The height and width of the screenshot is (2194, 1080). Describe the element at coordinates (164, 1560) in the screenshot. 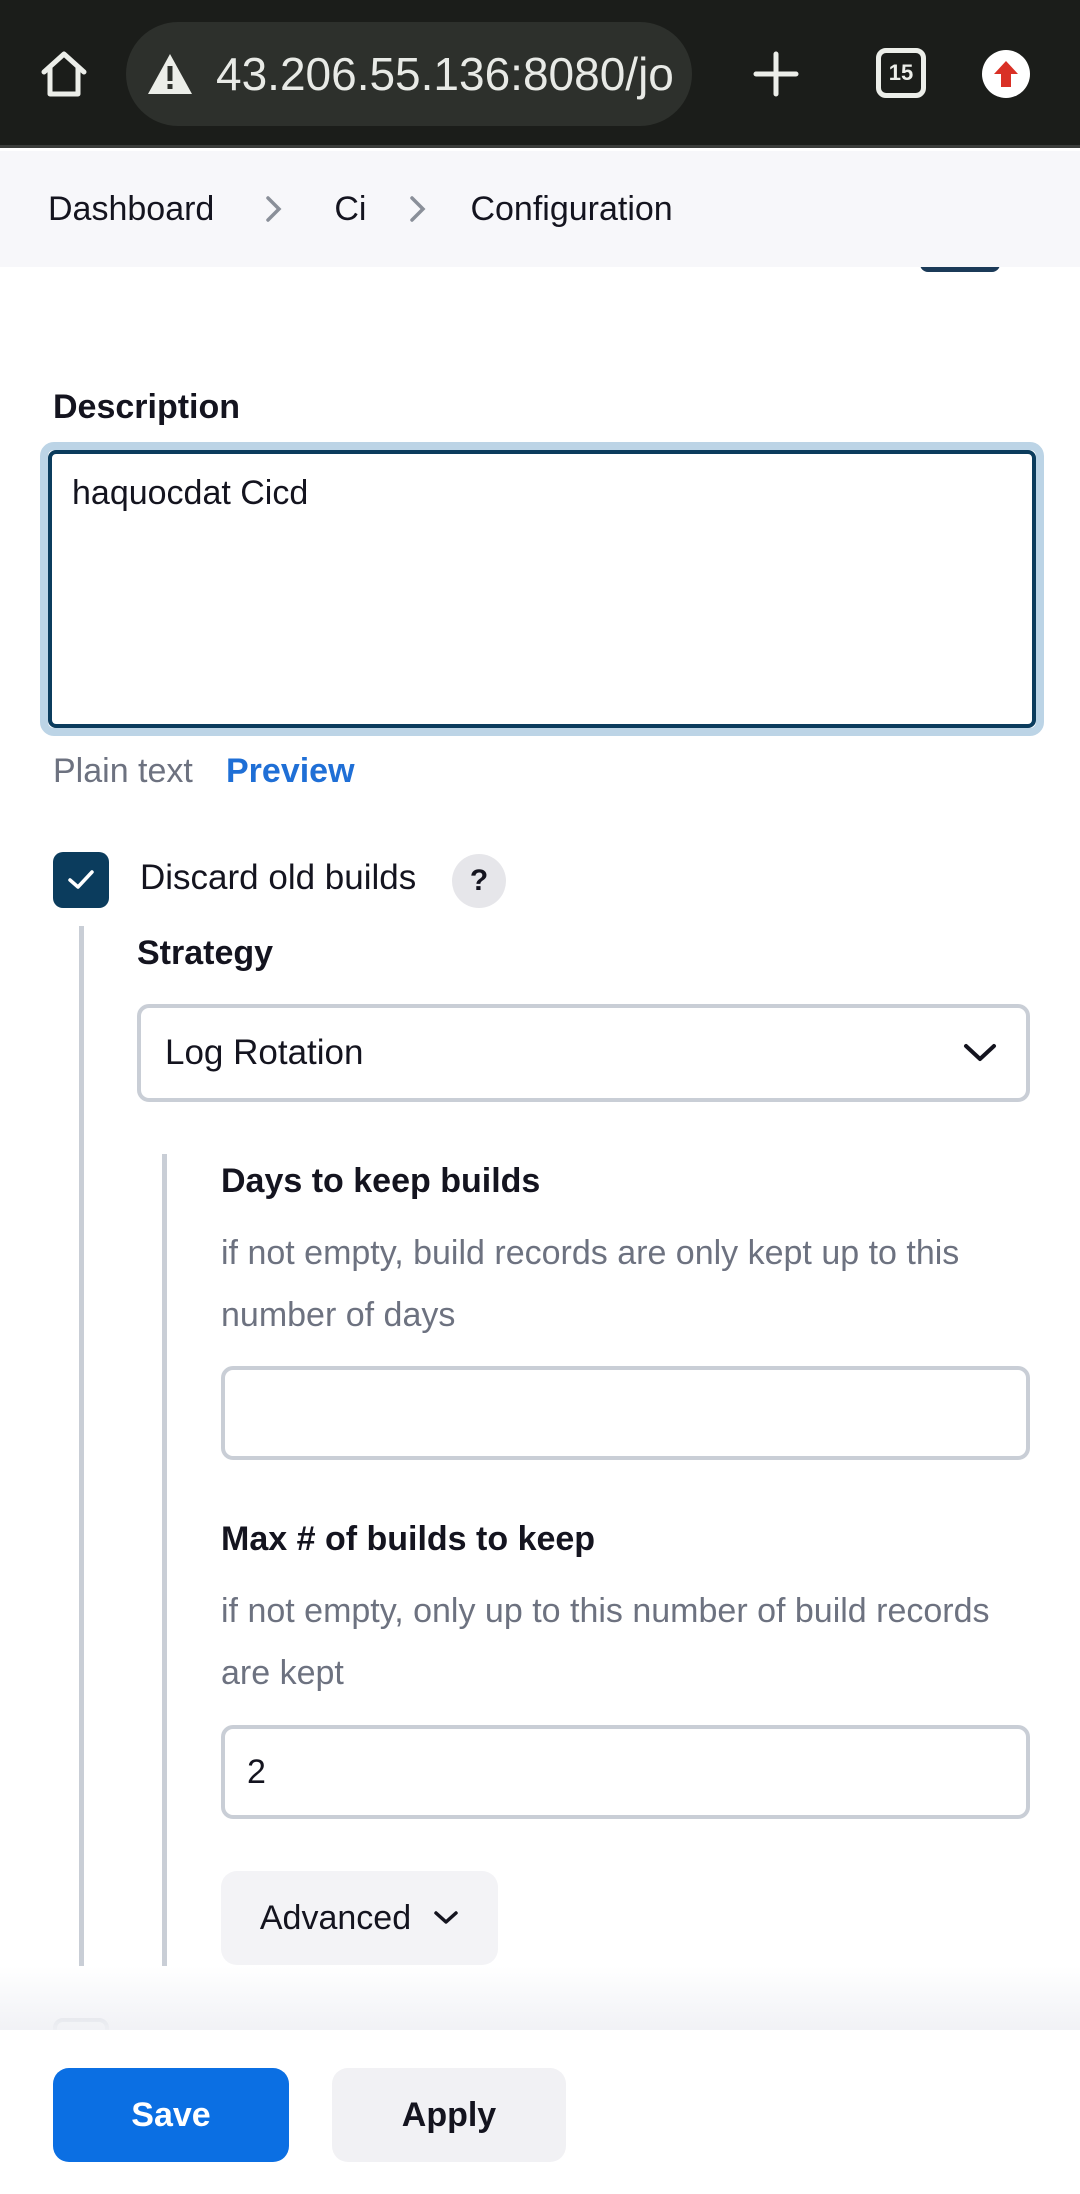

I see `subsection-indent-line` at that location.